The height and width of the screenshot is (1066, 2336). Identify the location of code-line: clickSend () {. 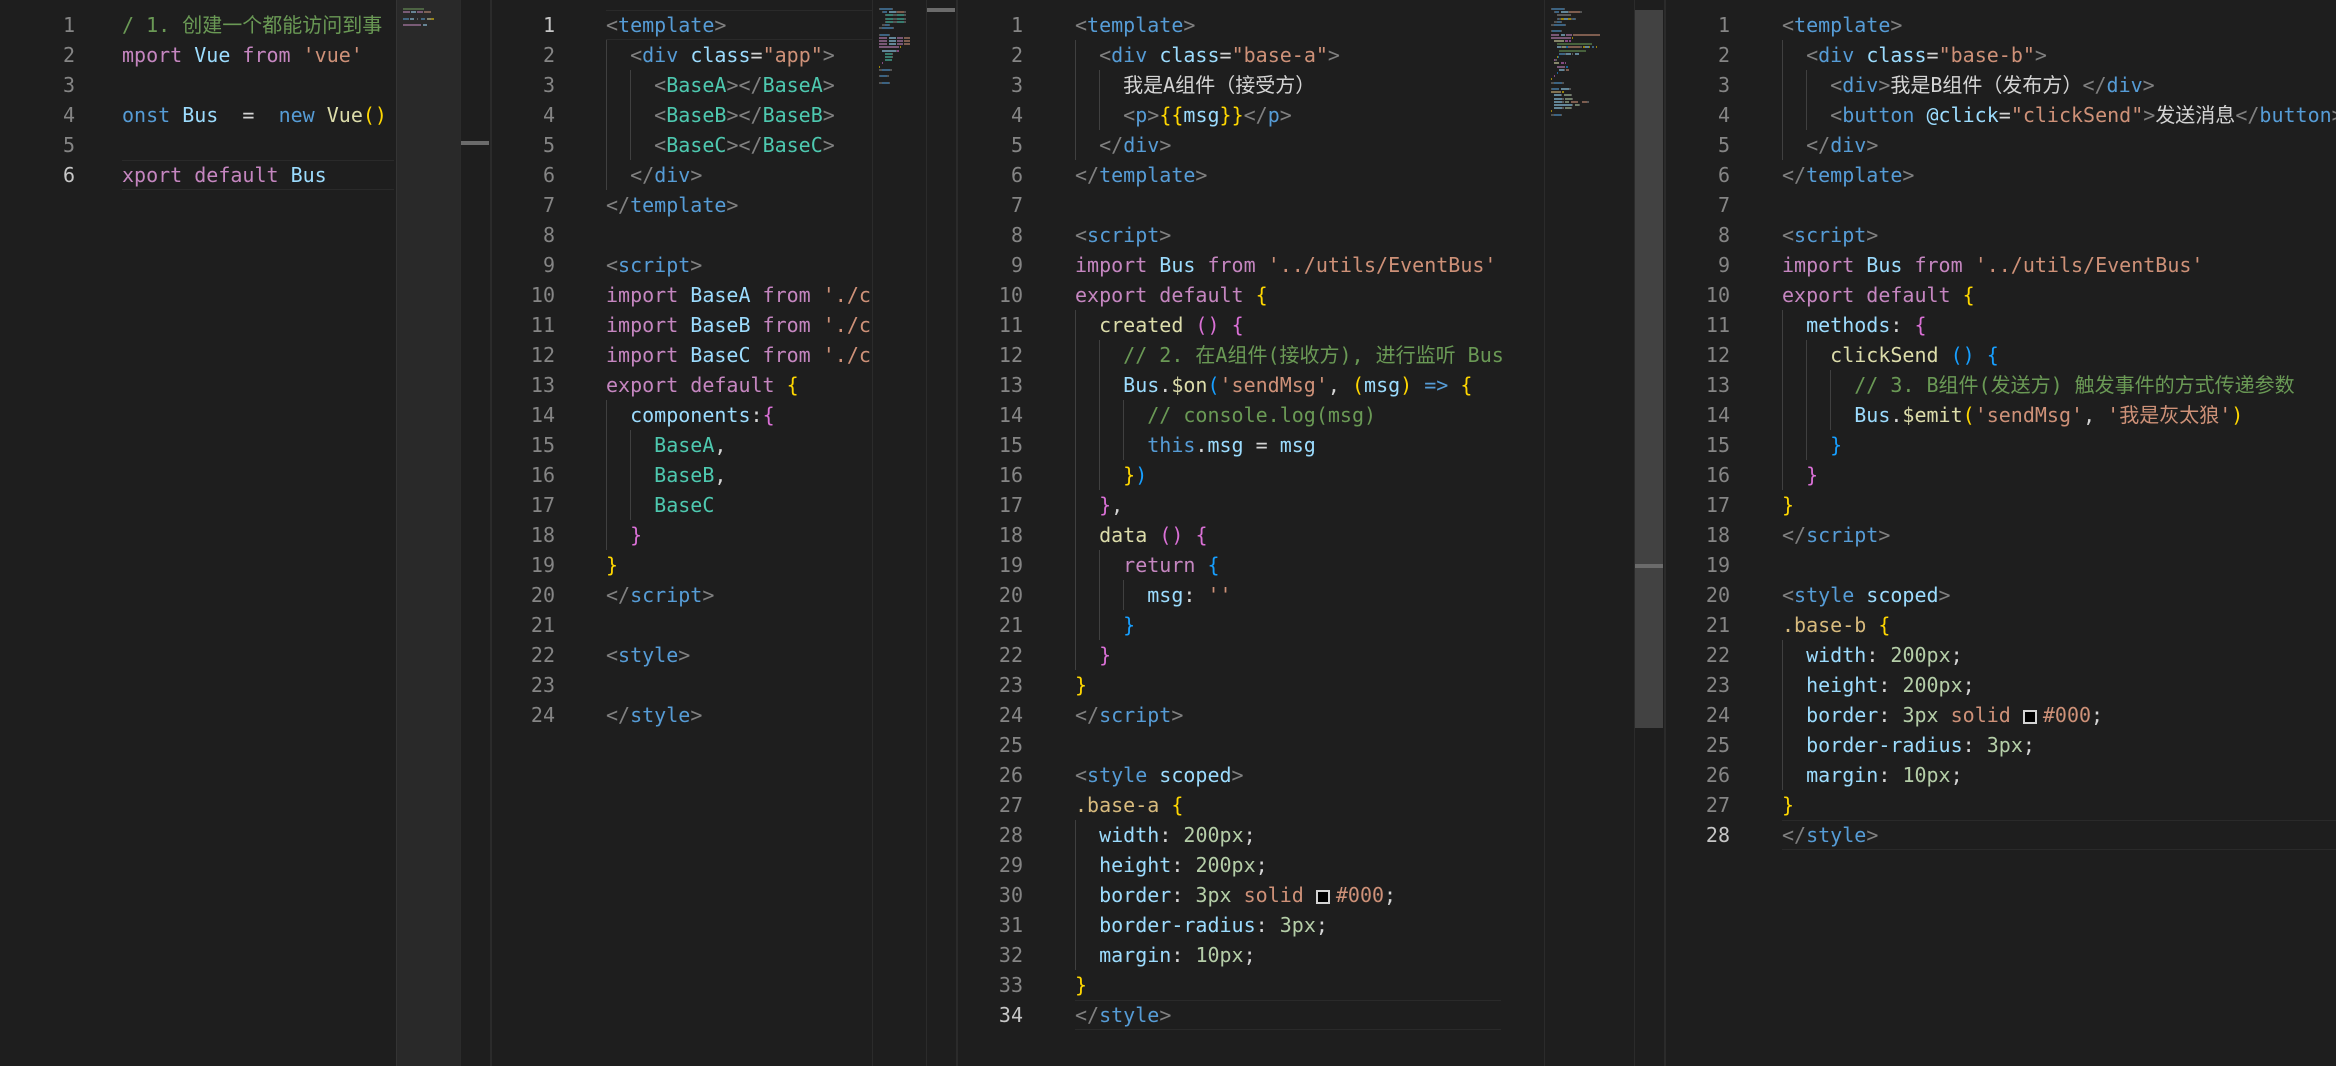
(1890, 355).